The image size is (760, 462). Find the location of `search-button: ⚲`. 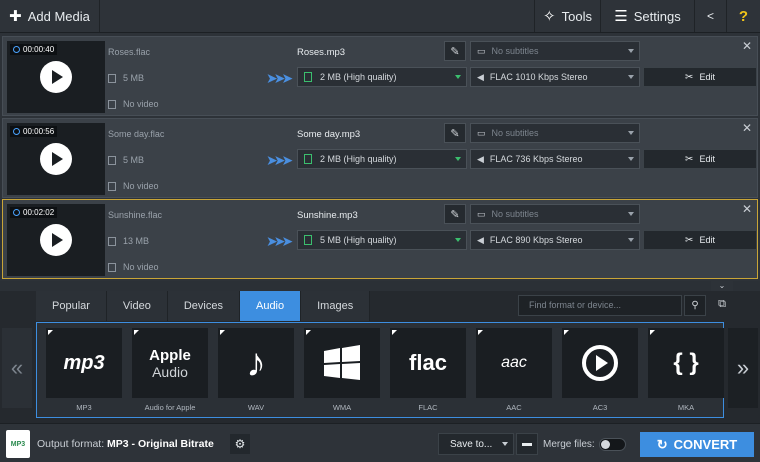

search-button: ⚲ is located at coordinates (695, 305).